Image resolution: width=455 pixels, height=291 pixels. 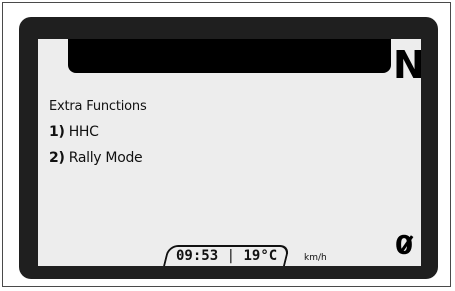 What do you see at coordinates (260, 256) in the screenshot?
I see `temperature-readout: 19°C` at bounding box center [260, 256].